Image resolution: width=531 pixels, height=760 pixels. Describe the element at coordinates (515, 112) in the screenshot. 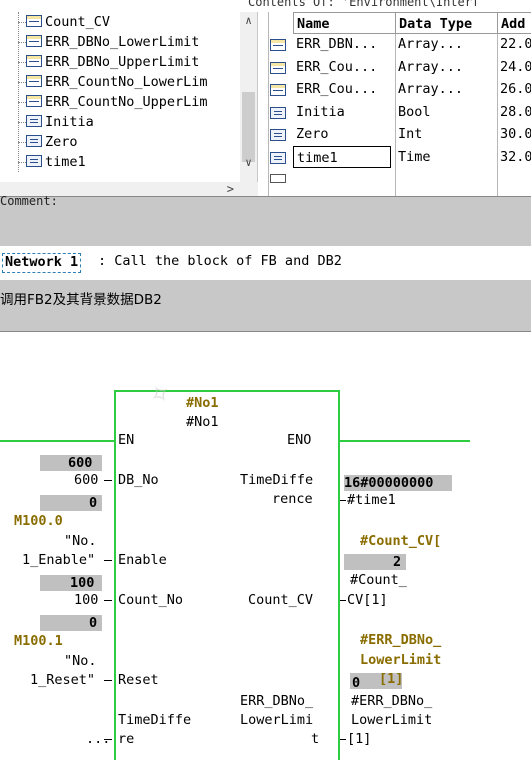

I see `table-cell-address: 28.0` at that location.